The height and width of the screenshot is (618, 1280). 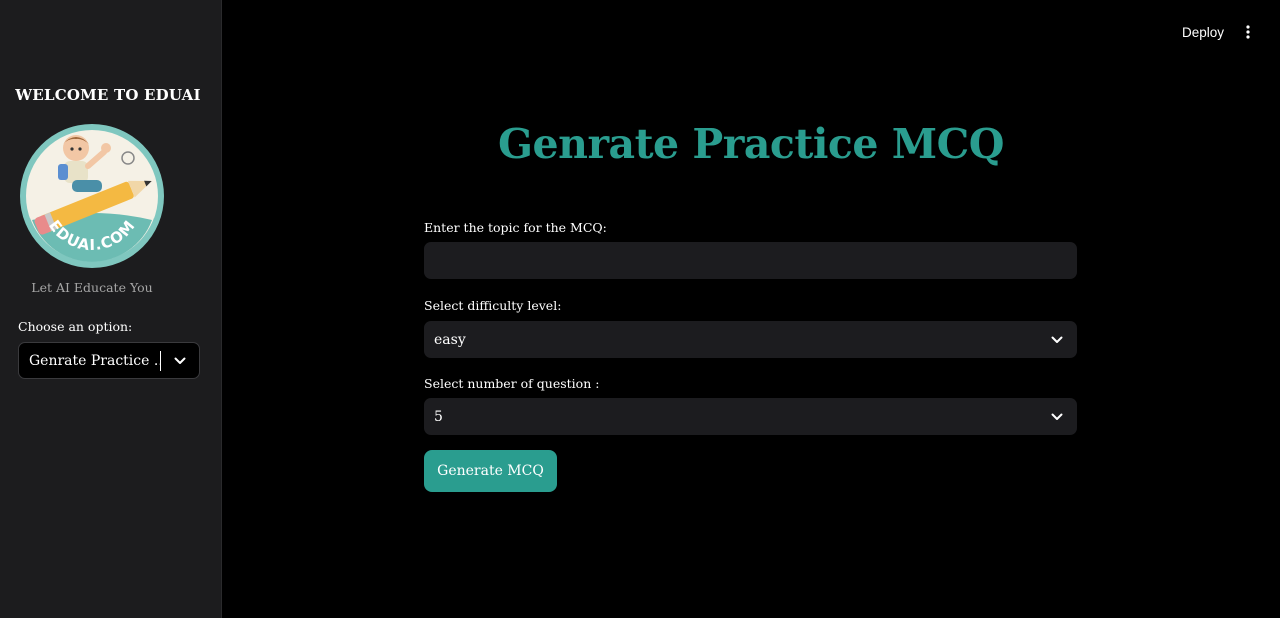 I want to click on question-count-value: 5, so click(x=438, y=416).